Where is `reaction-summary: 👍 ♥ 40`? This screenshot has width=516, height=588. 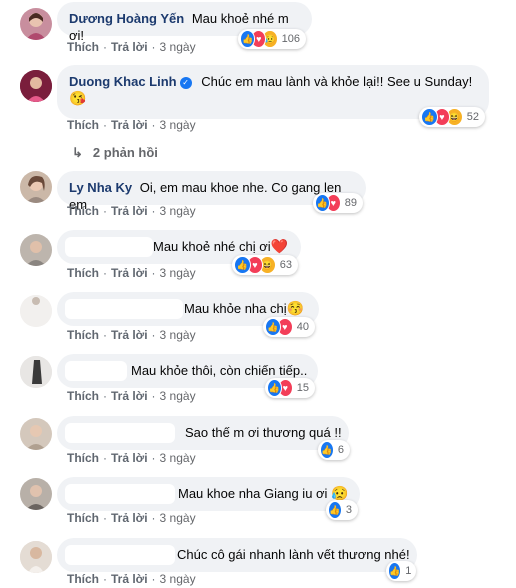
reaction-summary: 👍 ♥ 40 is located at coordinates (289, 327).